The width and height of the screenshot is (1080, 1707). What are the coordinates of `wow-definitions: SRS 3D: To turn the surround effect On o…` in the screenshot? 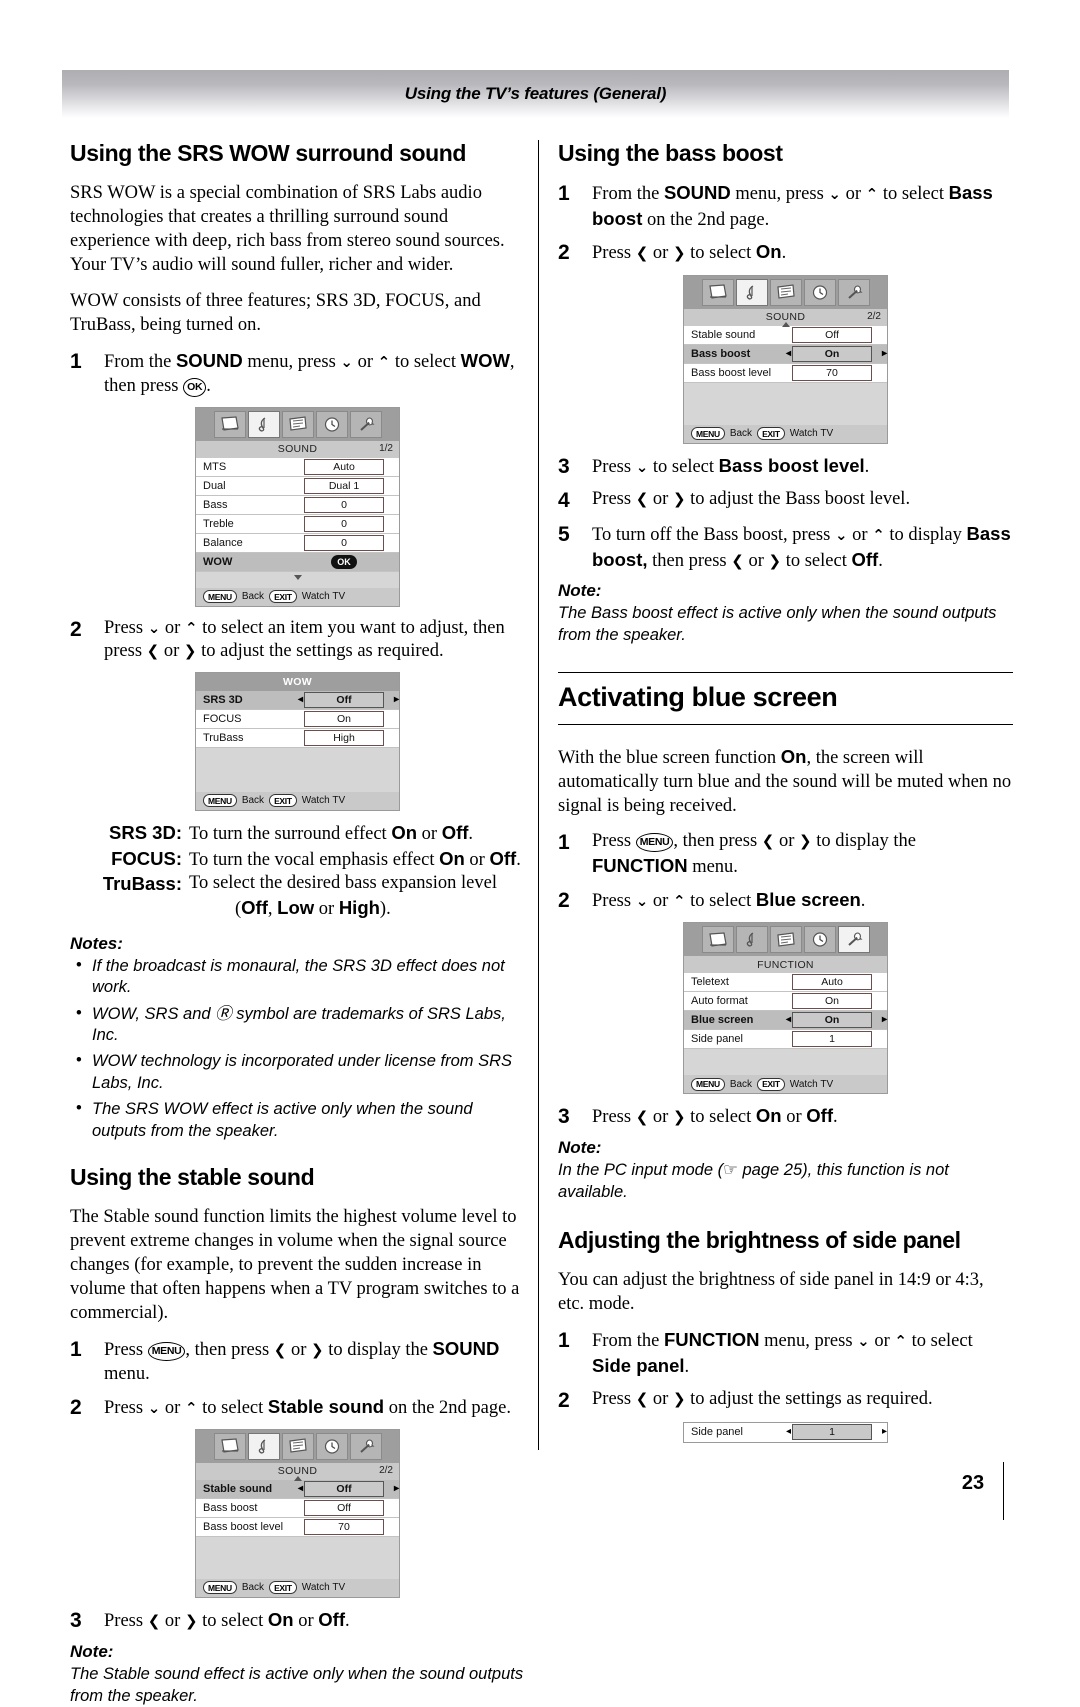 It's located at (297, 871).